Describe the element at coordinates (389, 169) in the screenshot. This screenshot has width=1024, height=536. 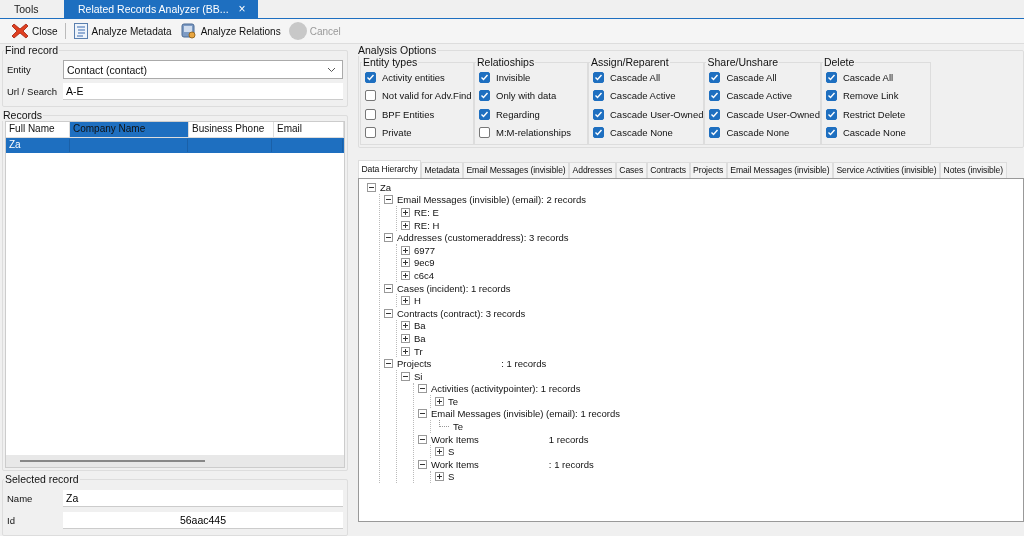
I see `result-tab: Data Hierarchy` at that location.